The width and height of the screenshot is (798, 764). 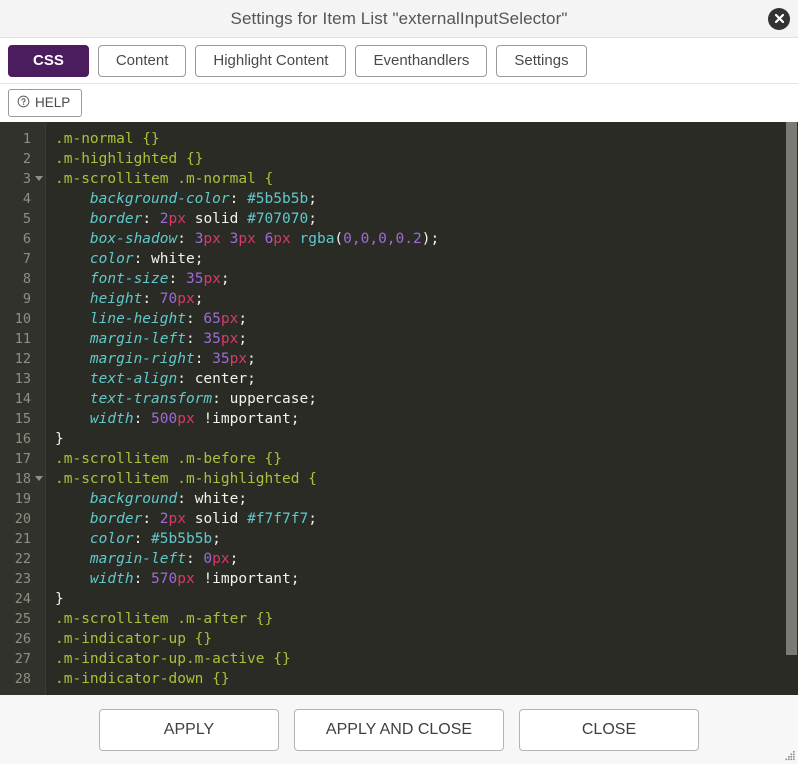 I want to click on token-prop: width, so click(x=94, y=579).